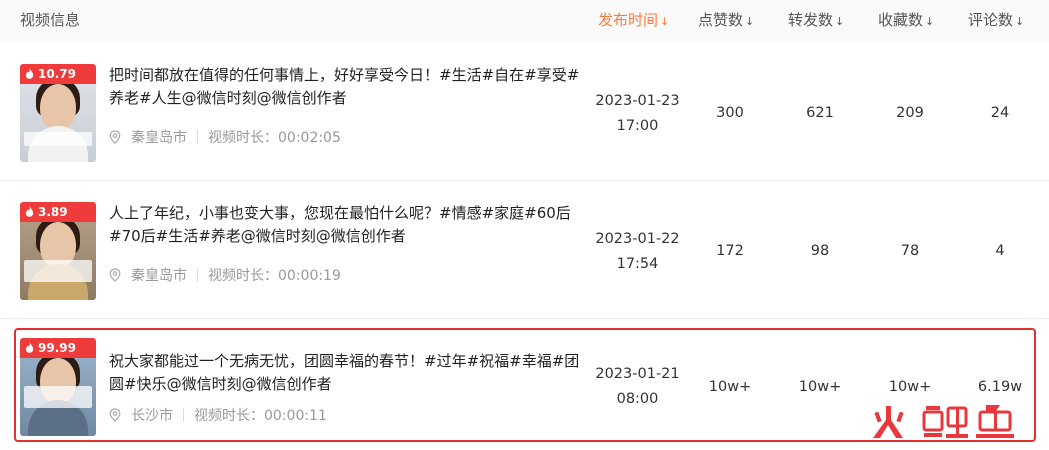  I want to click on heat-badge: 10.79, so click(58, 74).